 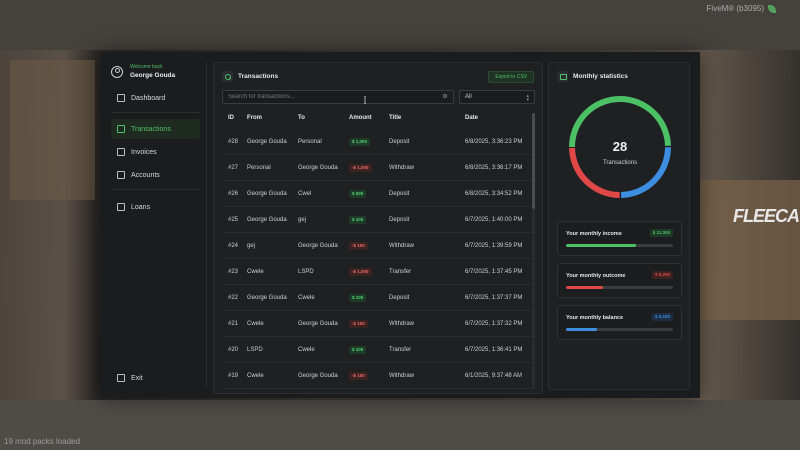 I want to click on background-counter, so click(x=750, y=250).